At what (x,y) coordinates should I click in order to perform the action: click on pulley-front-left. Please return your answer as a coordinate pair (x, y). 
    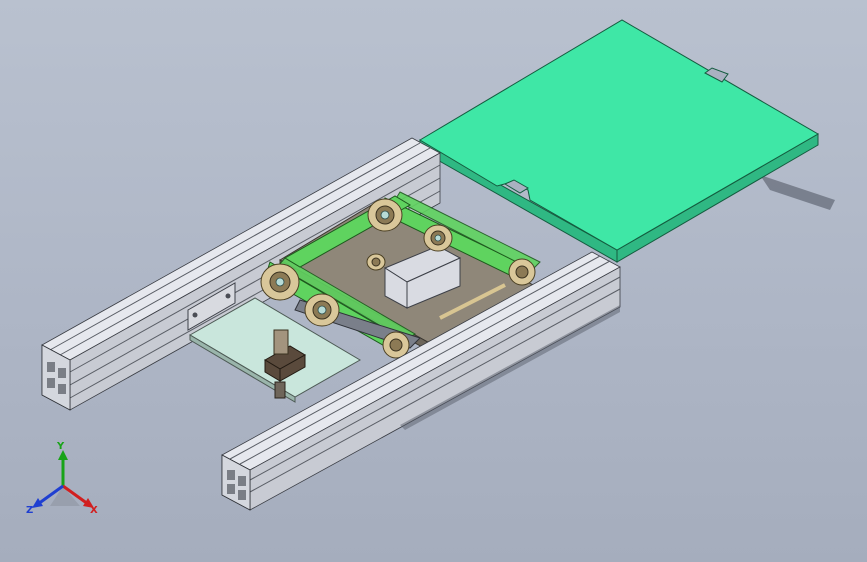
    Looking at the image, I should click on (280, 282).